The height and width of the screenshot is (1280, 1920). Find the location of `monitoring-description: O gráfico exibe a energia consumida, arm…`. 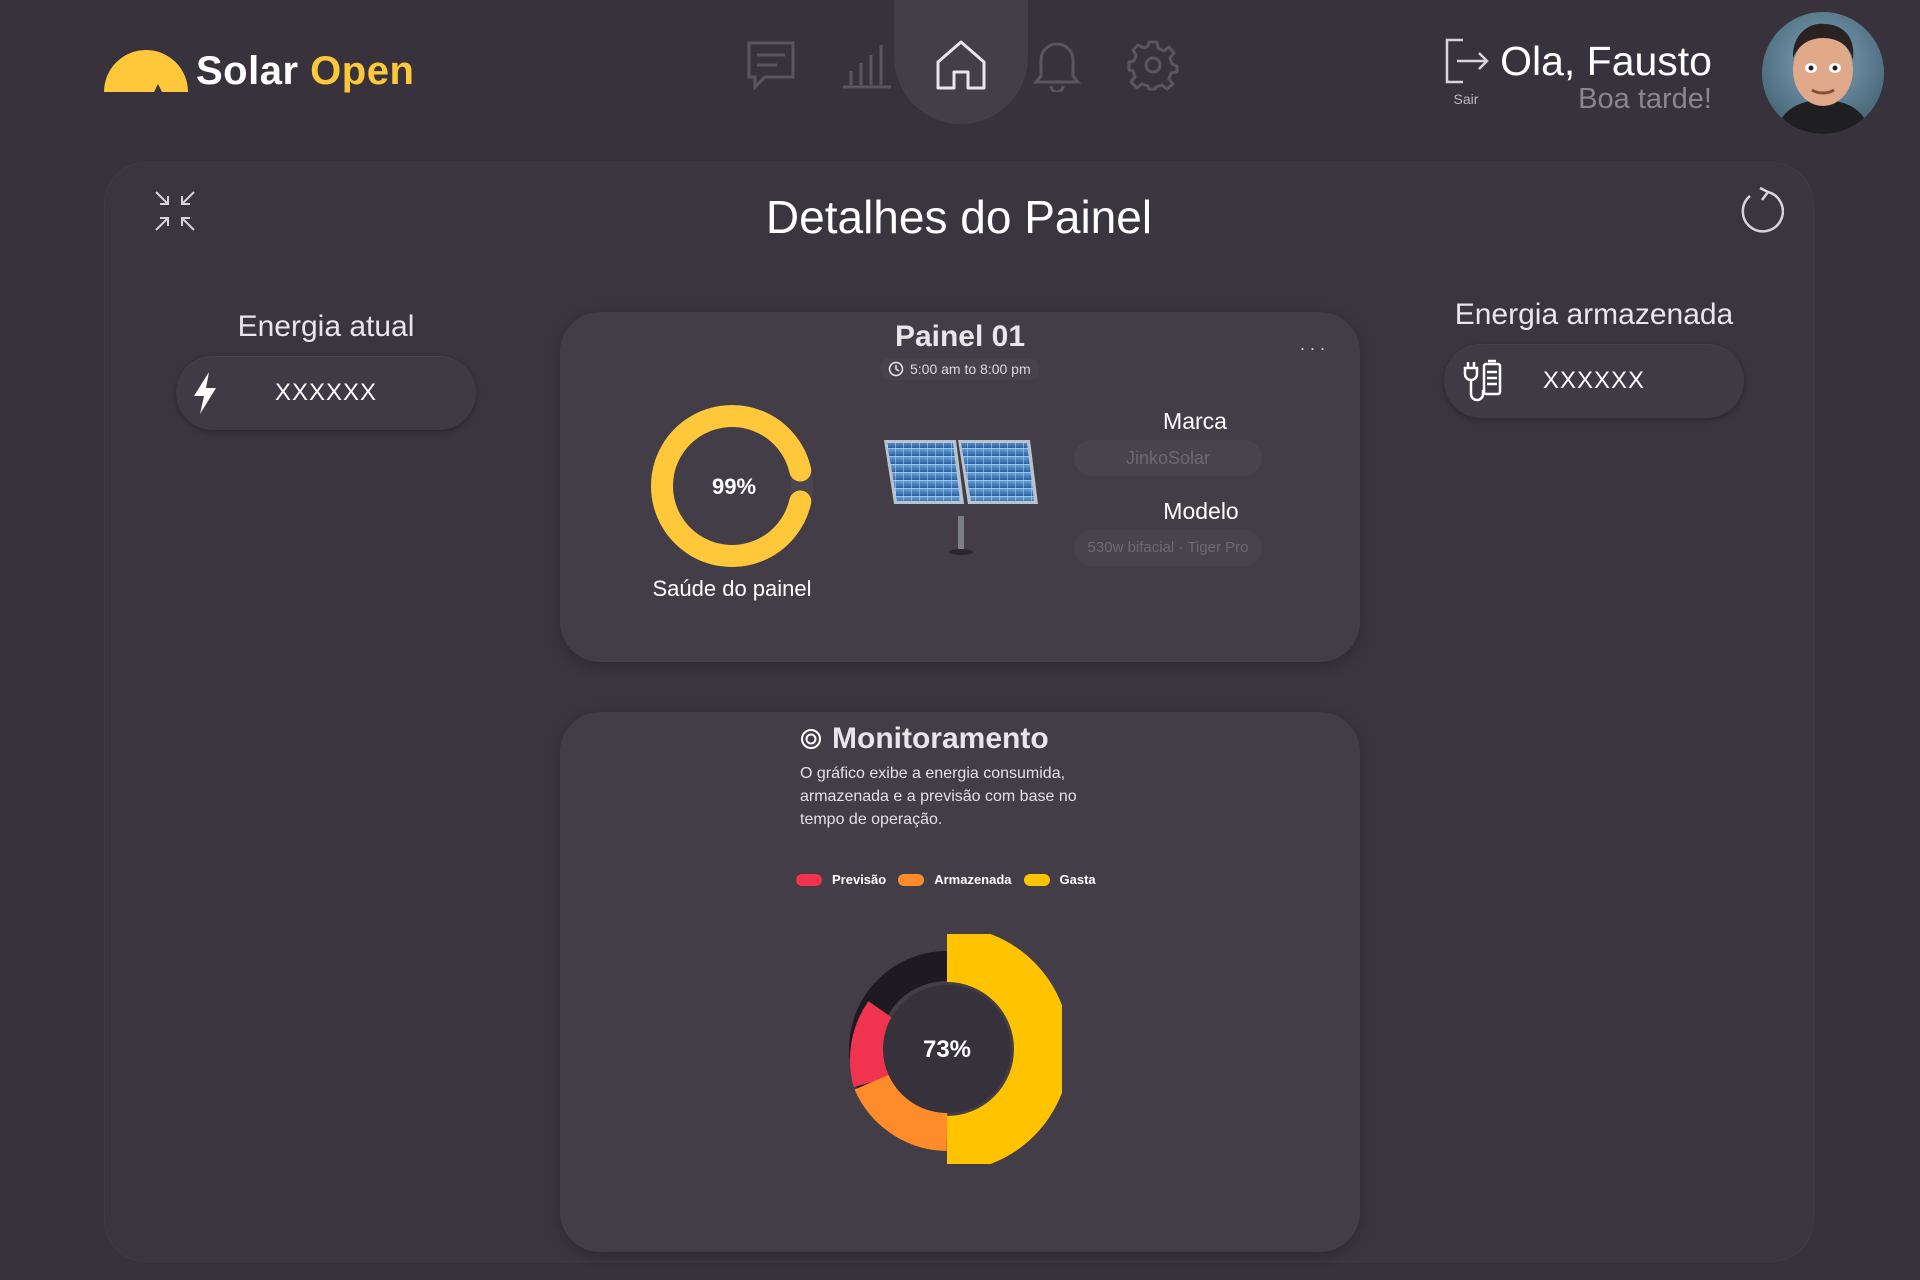

monitoring-description: O gráfico exibe a energia consumida, arm… is located at coordinates (938, 796).